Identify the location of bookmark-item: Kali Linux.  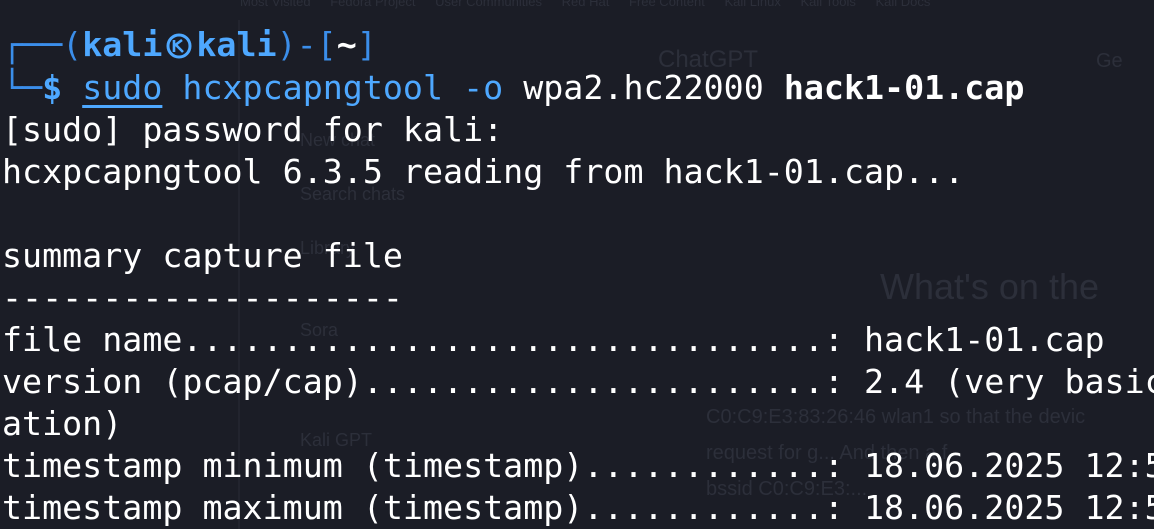
(752, 4).